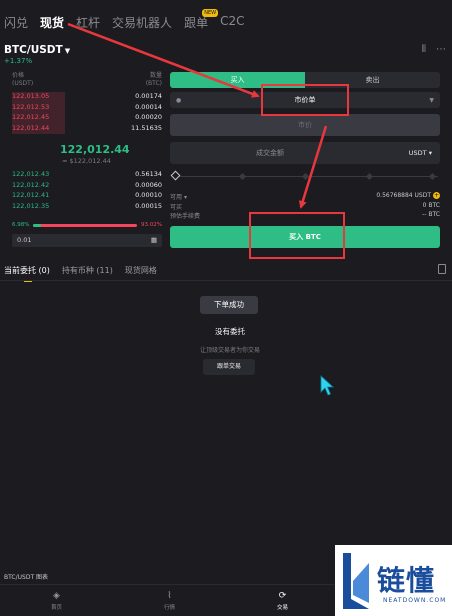  I want to click on ratio-bar, so click(85, 225).